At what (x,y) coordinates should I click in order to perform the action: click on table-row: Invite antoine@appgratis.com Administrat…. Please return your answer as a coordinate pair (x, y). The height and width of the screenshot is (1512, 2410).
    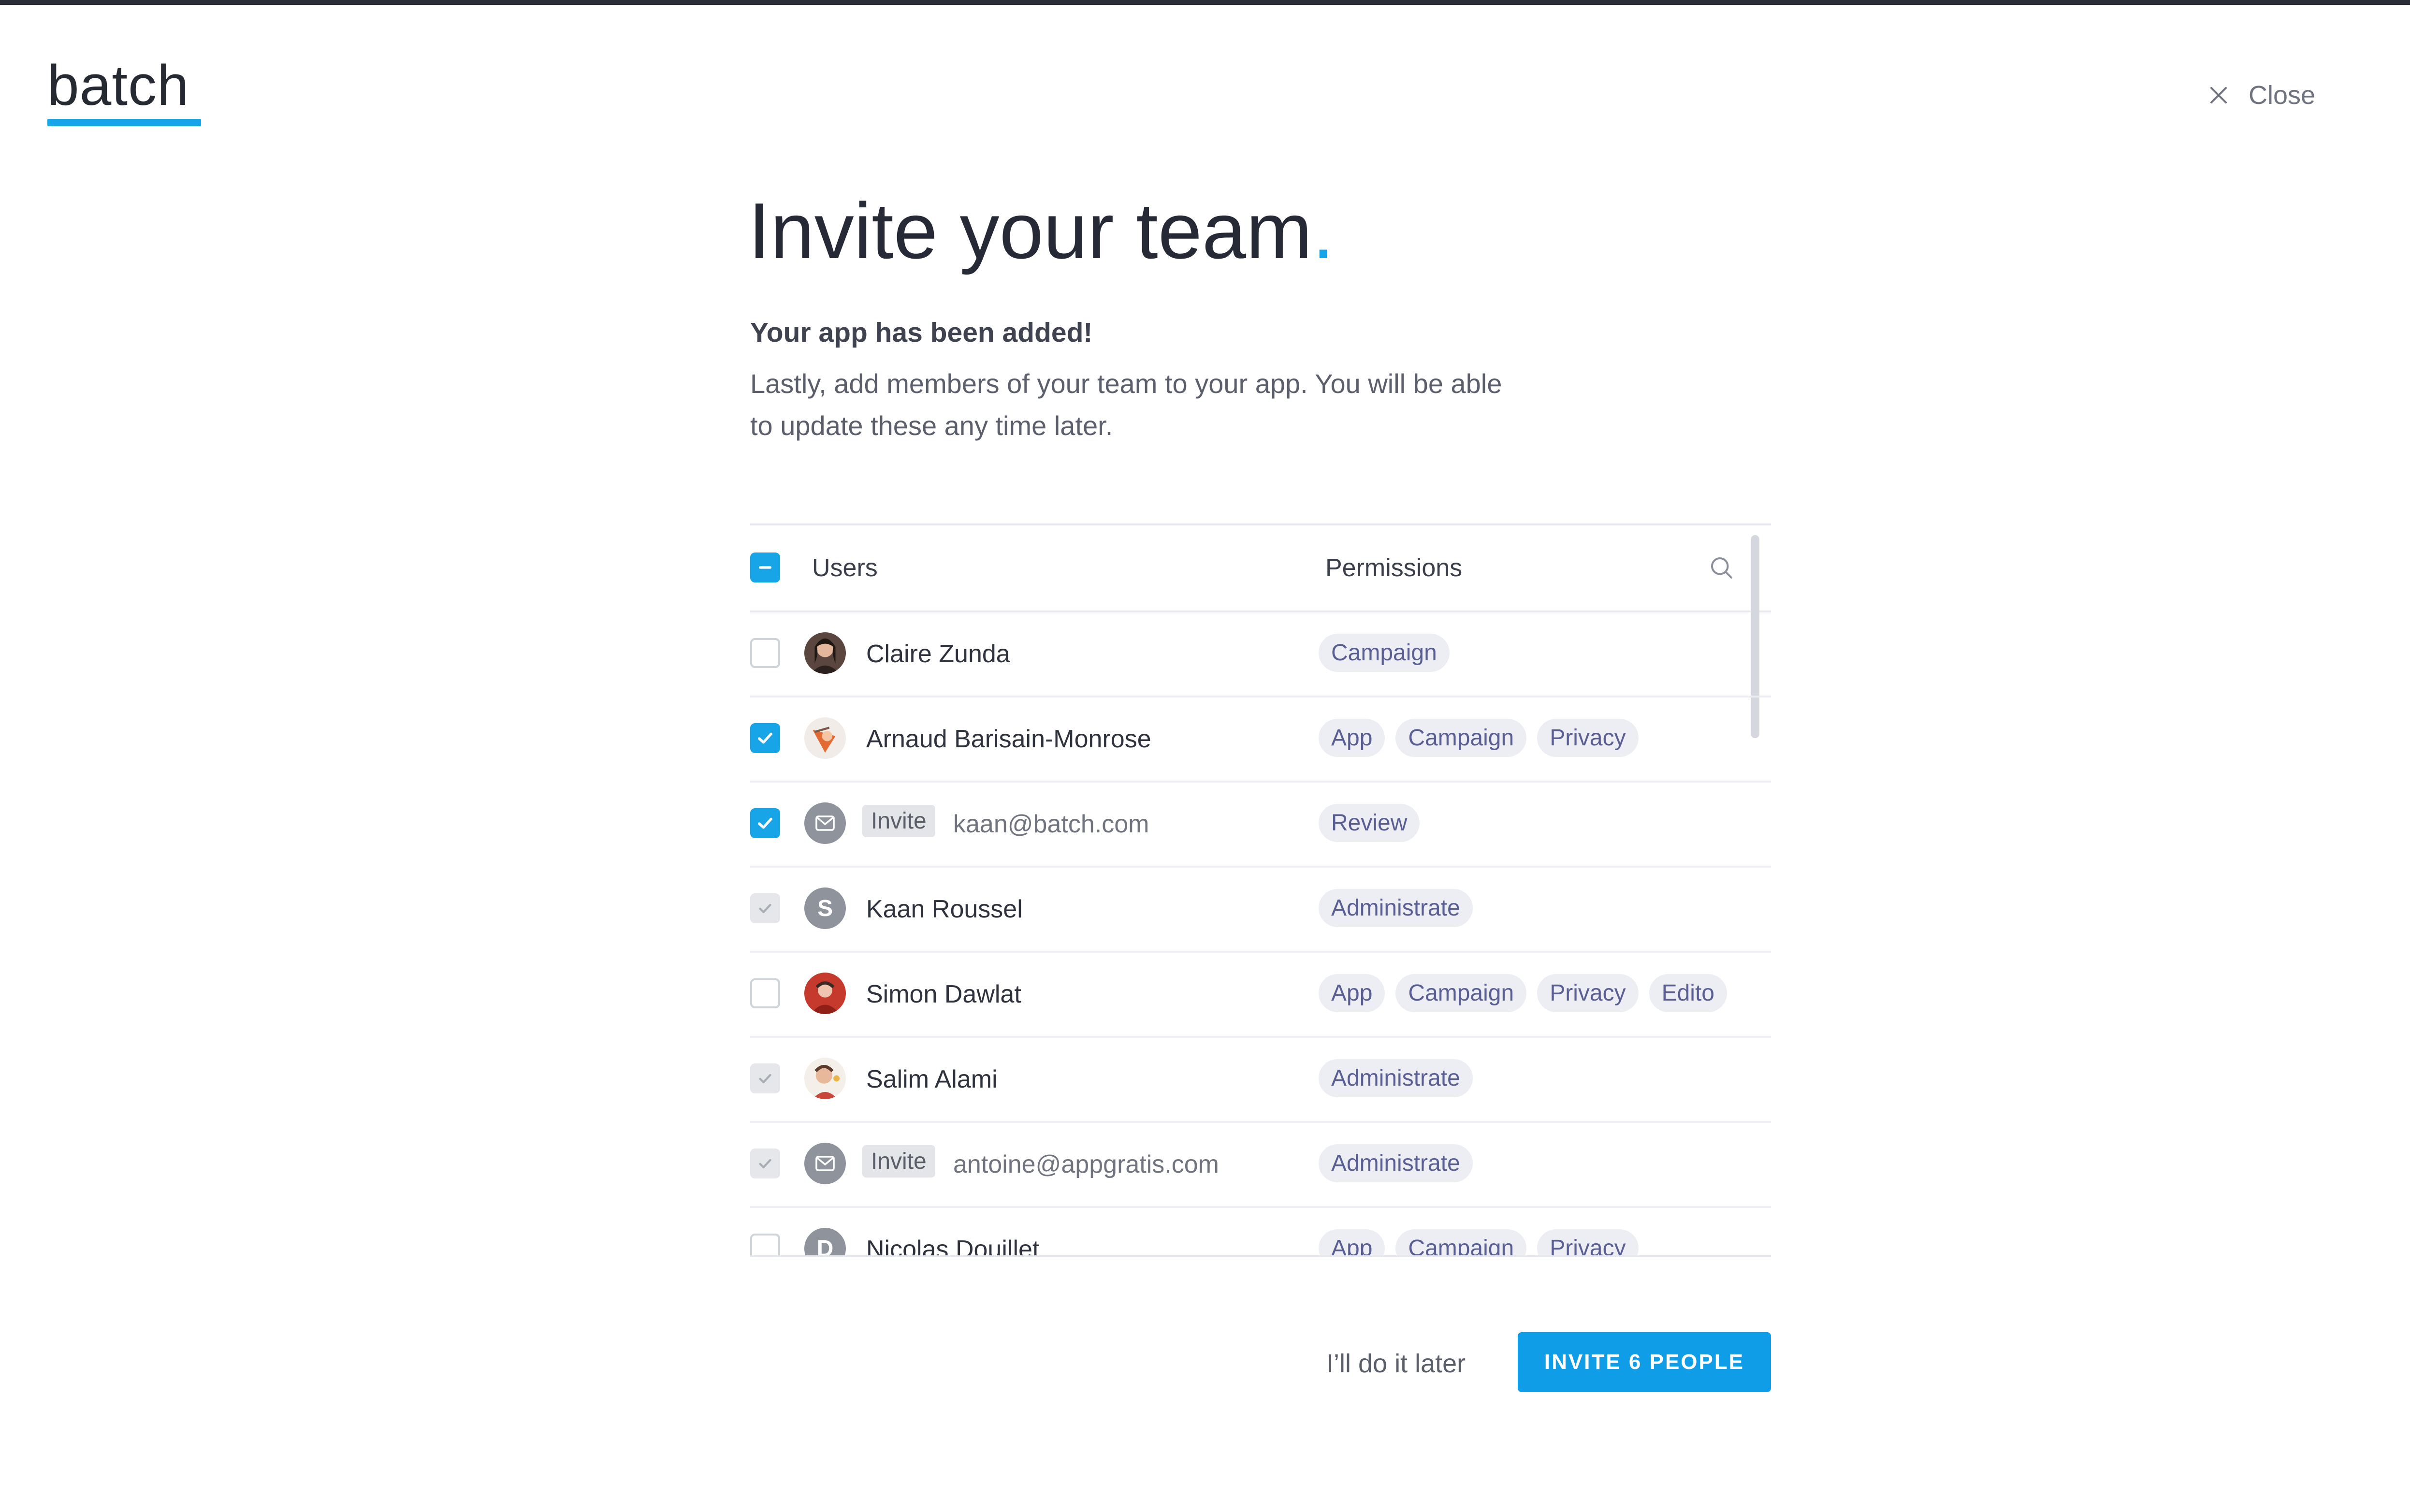
    Looking at the image, I should click on (1260, 1164).